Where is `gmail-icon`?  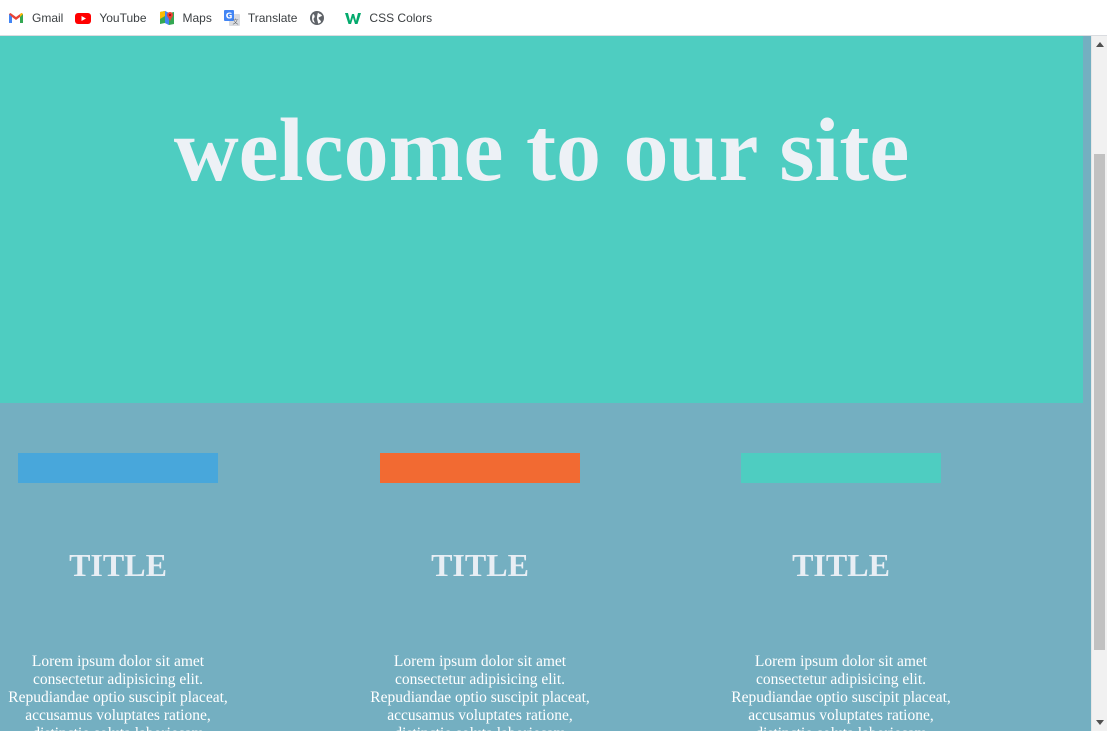
gmail-icon is located at coordinates (16, 18).